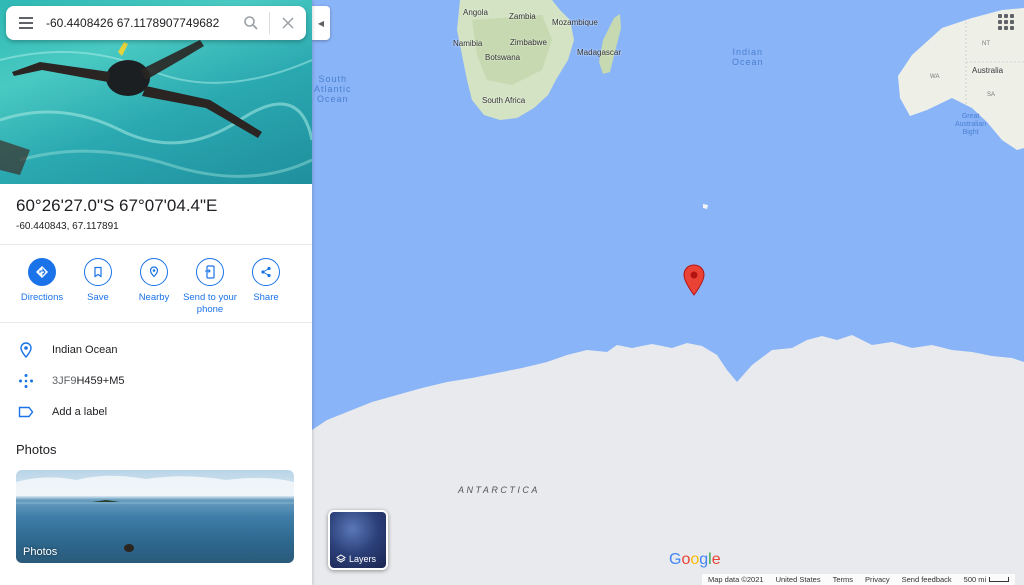  What do you see at coordinates (154, 297) in the screenshot?
I see `nearby-label: Nearby` at bounding box center [154, 297].